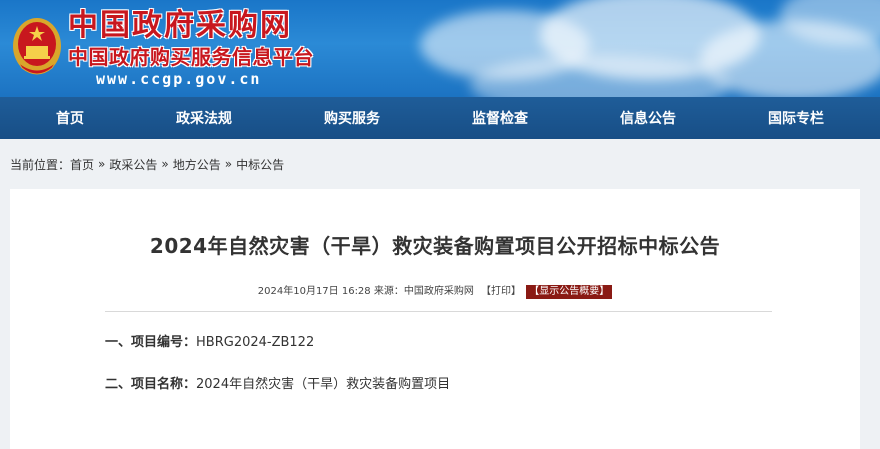 The image size is (880, 449). Describe the element at coordinates (82, 164) in the screenshot. I see `breadcrumb-home-link: 首页` at that location.